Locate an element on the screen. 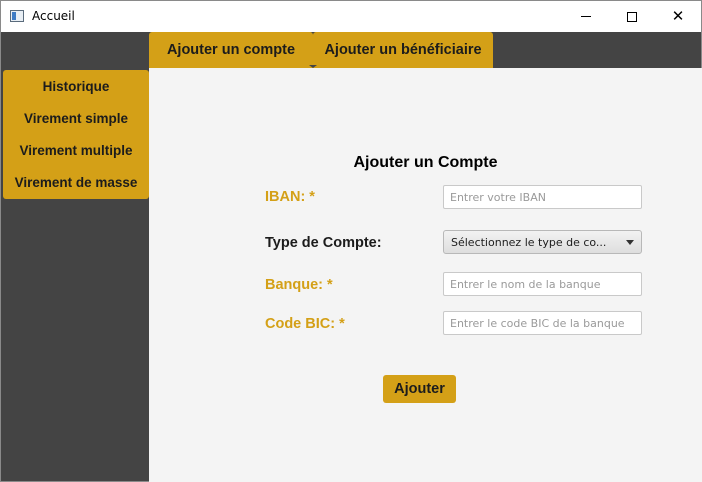  title-bar: Accueil ✕ is located at coordinates (351, 16).